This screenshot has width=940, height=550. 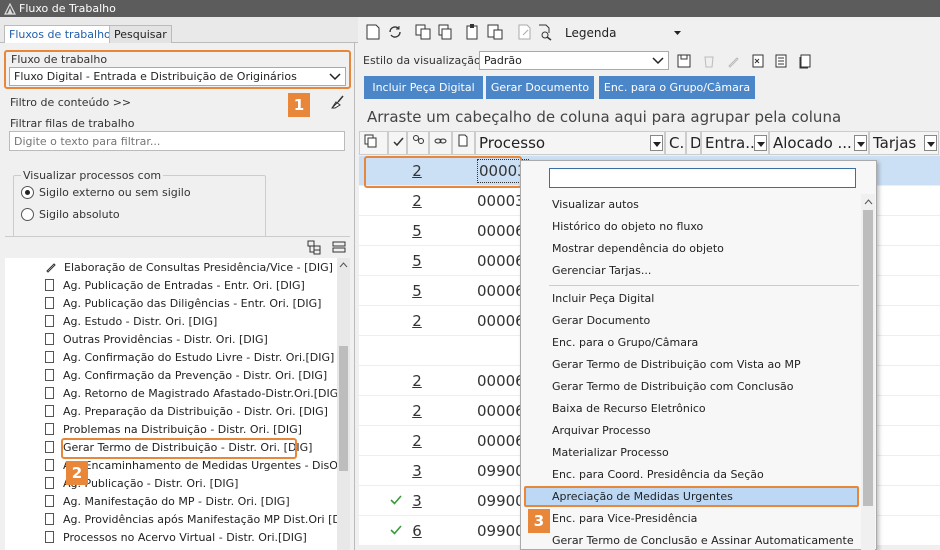 I want to click on edit-icon, so click(x=734, y=61).